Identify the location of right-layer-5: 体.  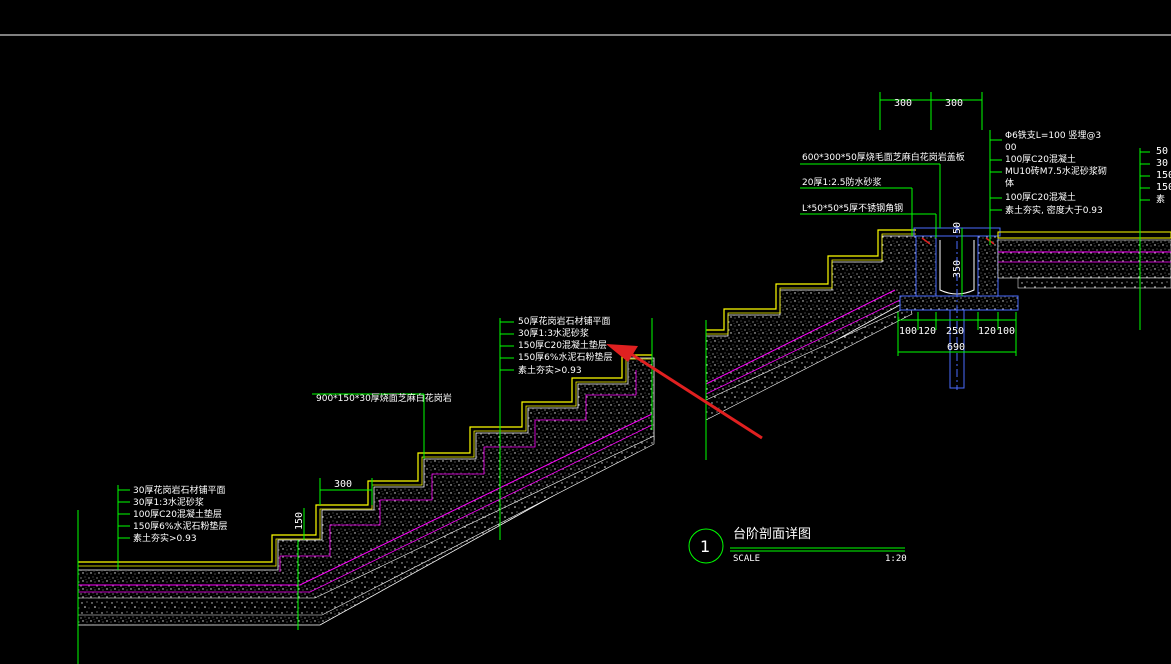
(1009, 183).